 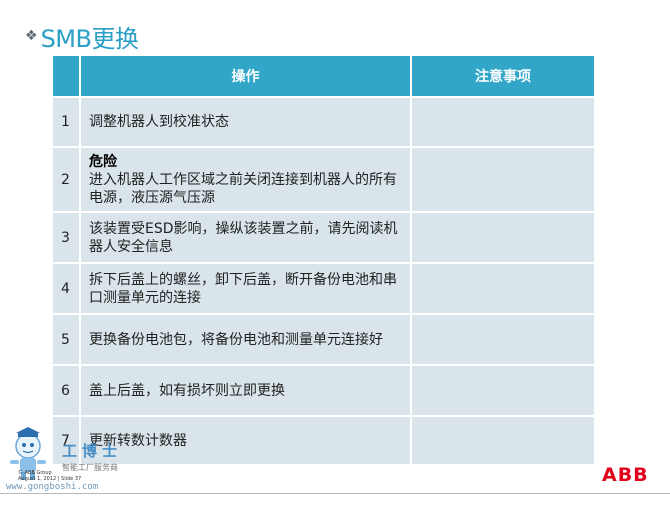 What do you see at coordinates (625, 475) in the screenshot?
I see `abb-logo: ABB` at bounding box center [625, 475].